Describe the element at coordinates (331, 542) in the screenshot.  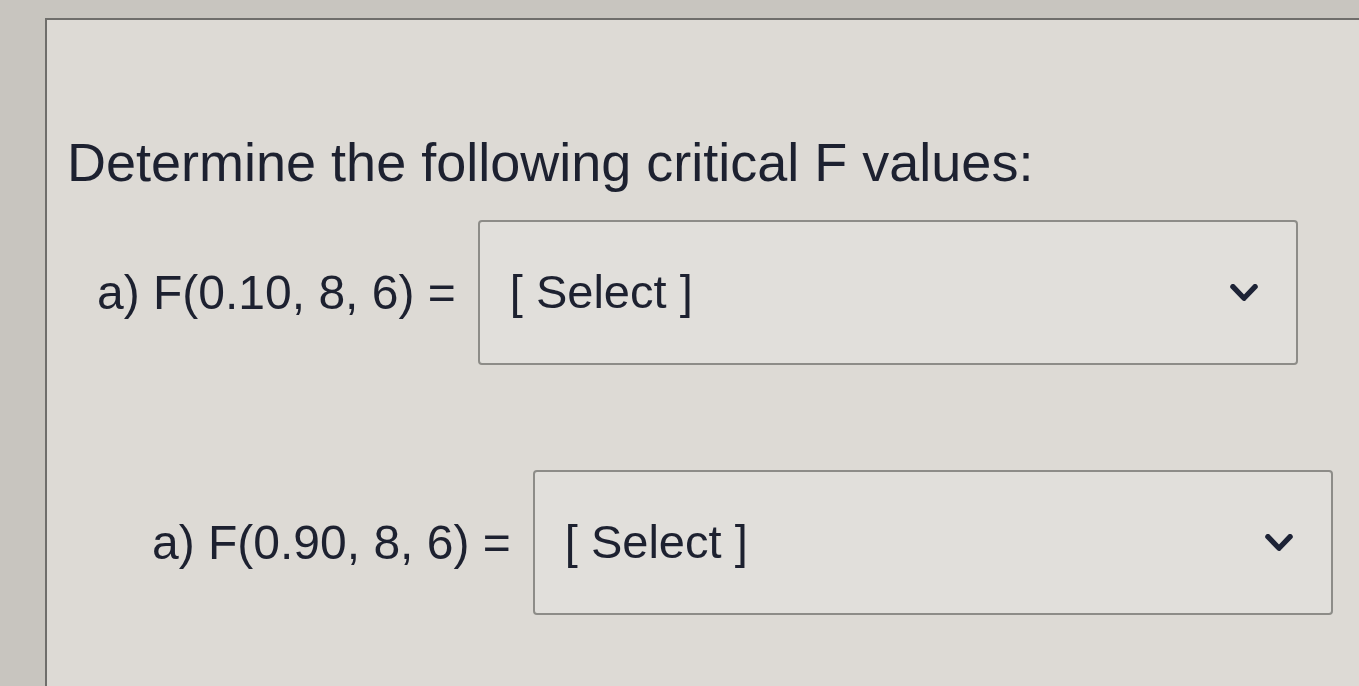
I see `question-label: a) F(0.90, 8, 6) =` at that location.